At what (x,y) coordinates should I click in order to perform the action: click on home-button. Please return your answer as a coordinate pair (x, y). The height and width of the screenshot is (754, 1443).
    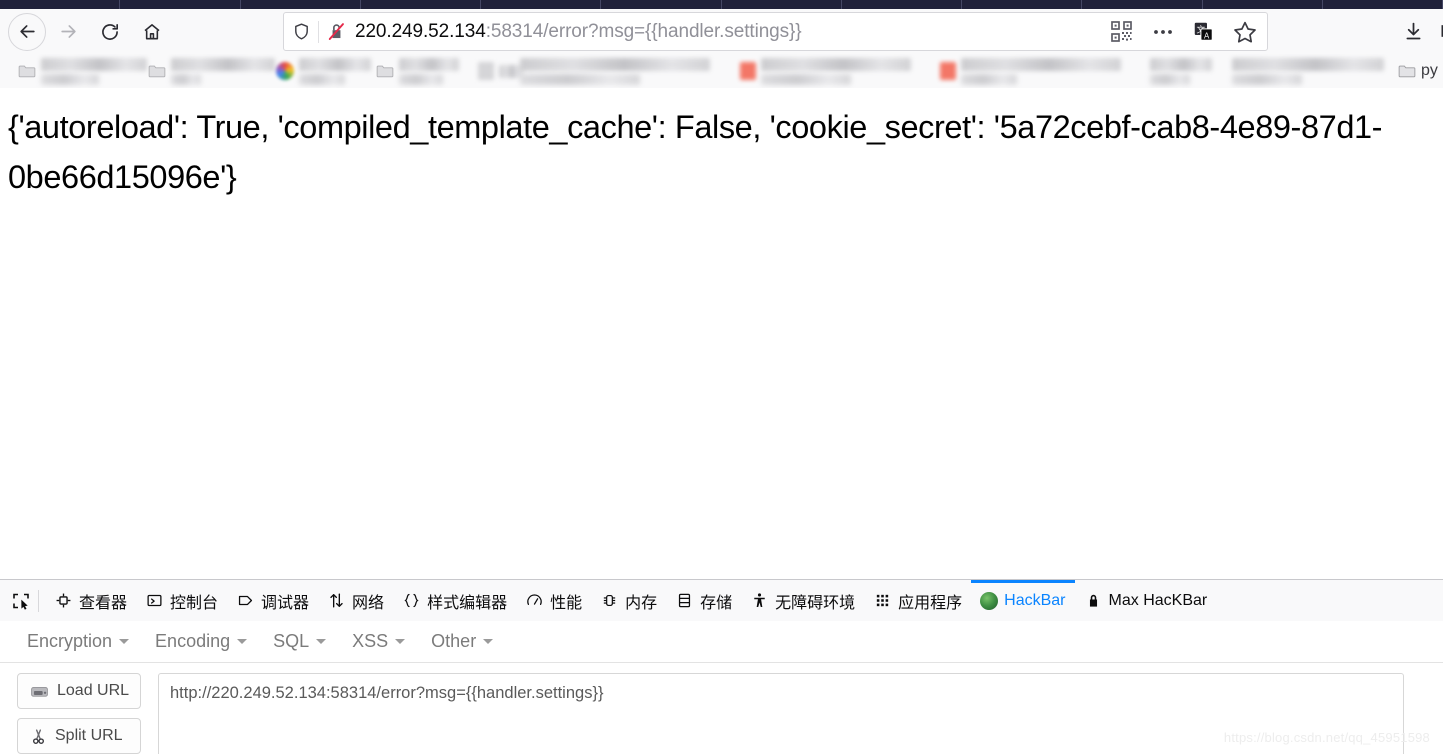
    Looking at the image, I should click on (152, 32).